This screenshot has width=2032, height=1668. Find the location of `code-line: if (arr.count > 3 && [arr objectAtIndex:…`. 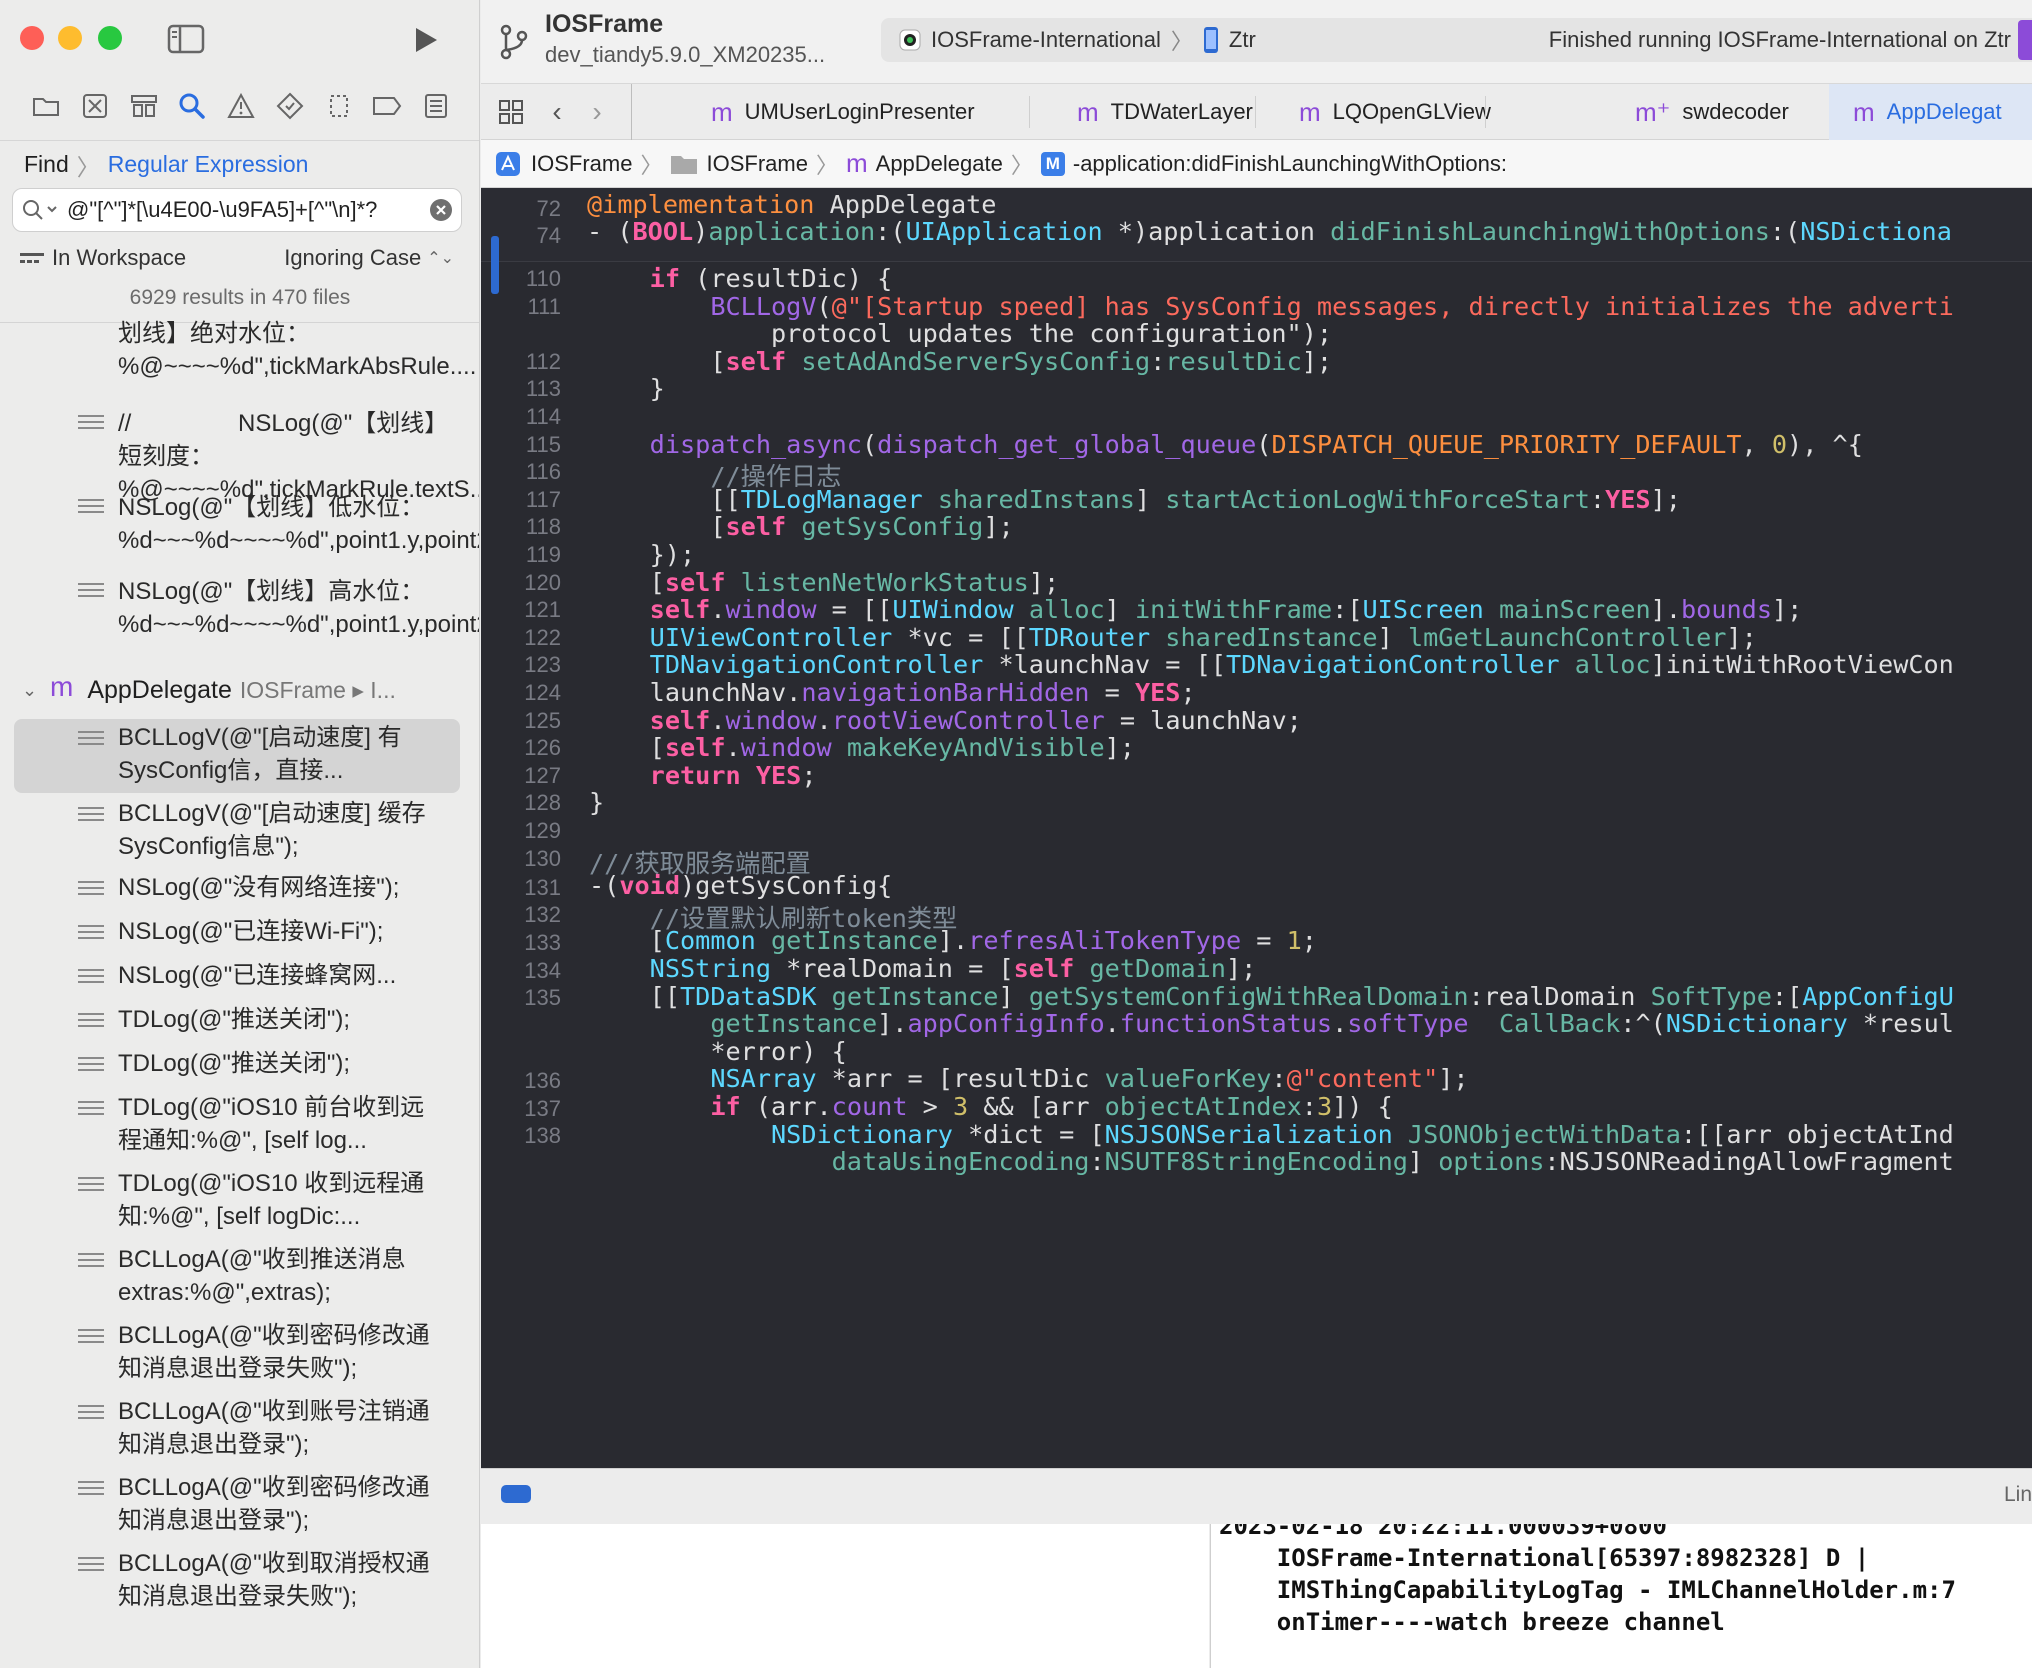

code-line: if (arr.count > 3 && [arr objectAtIndex:… is located at coordinates (990, 1106).